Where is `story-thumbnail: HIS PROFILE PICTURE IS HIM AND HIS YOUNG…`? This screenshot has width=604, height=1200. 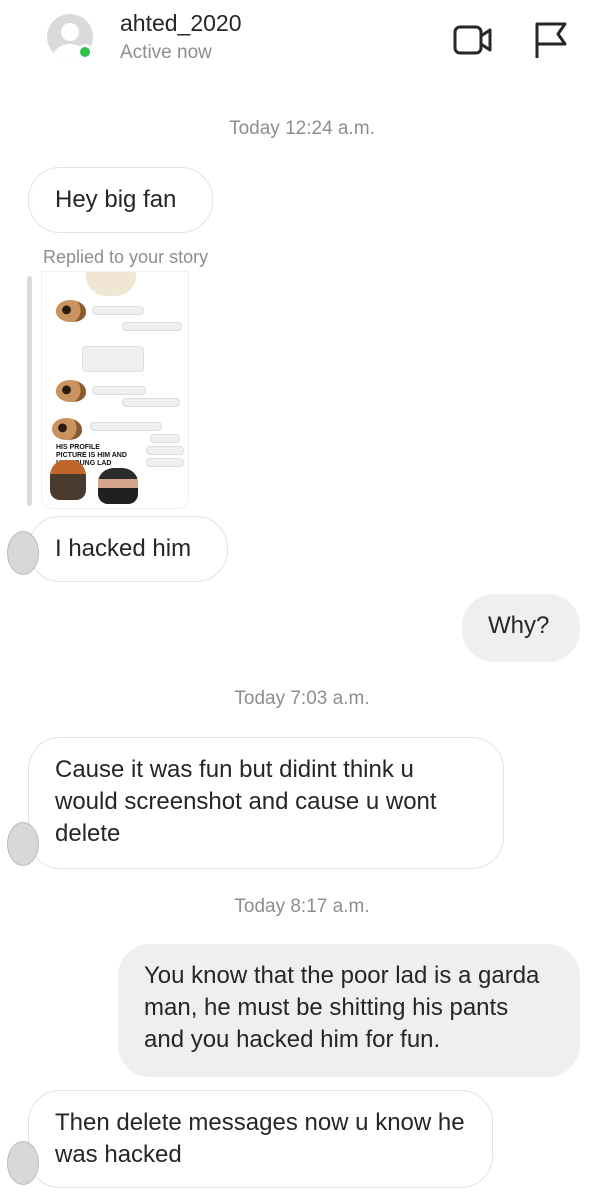 story-thumbnail: HIS PROFILE PICTURE IS HIM AND HIS YOUNG… is located at coordinates (115, 390).